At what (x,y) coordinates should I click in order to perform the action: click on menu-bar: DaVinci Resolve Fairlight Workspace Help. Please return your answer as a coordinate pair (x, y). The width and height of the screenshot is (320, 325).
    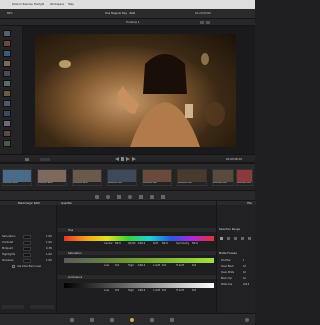
    Looking at the image, I should click on (127, 4).